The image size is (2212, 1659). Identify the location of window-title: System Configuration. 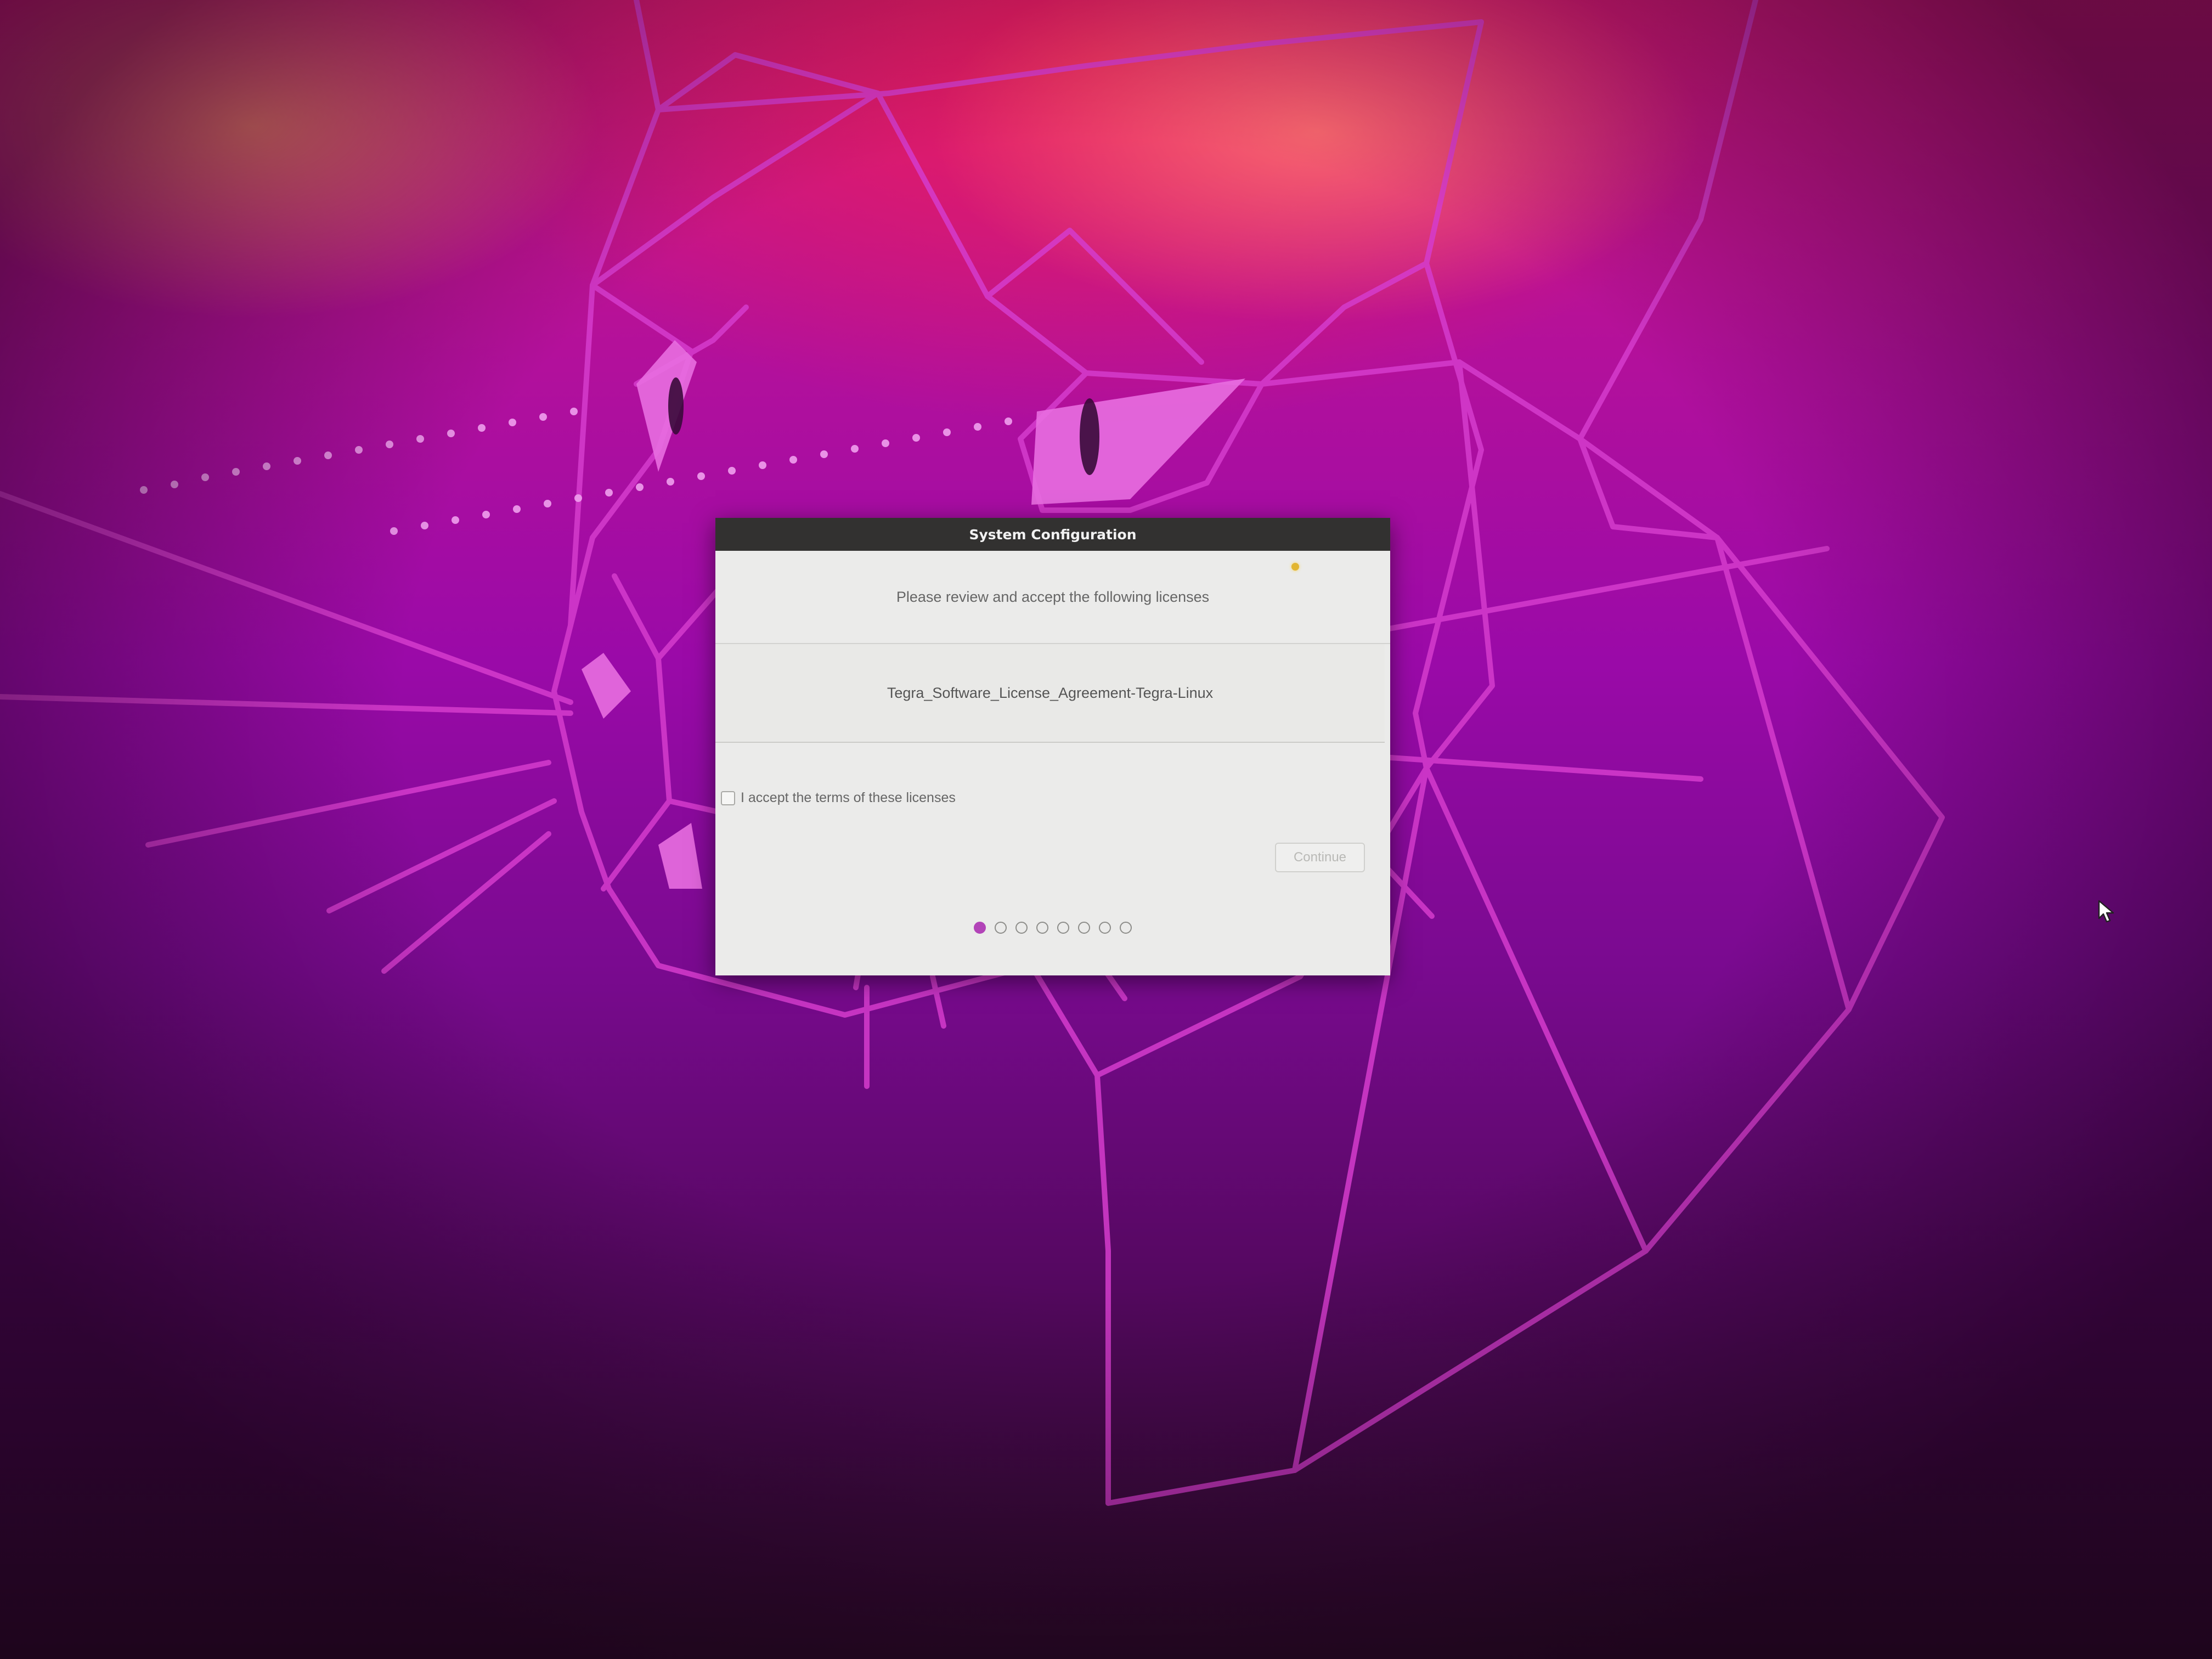
(1053, 534).